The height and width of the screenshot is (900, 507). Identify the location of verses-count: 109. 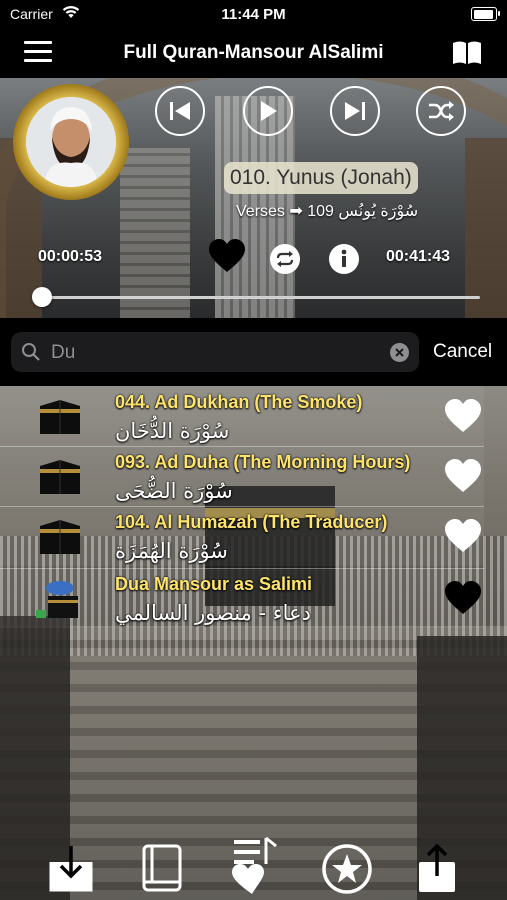
(320, 211).